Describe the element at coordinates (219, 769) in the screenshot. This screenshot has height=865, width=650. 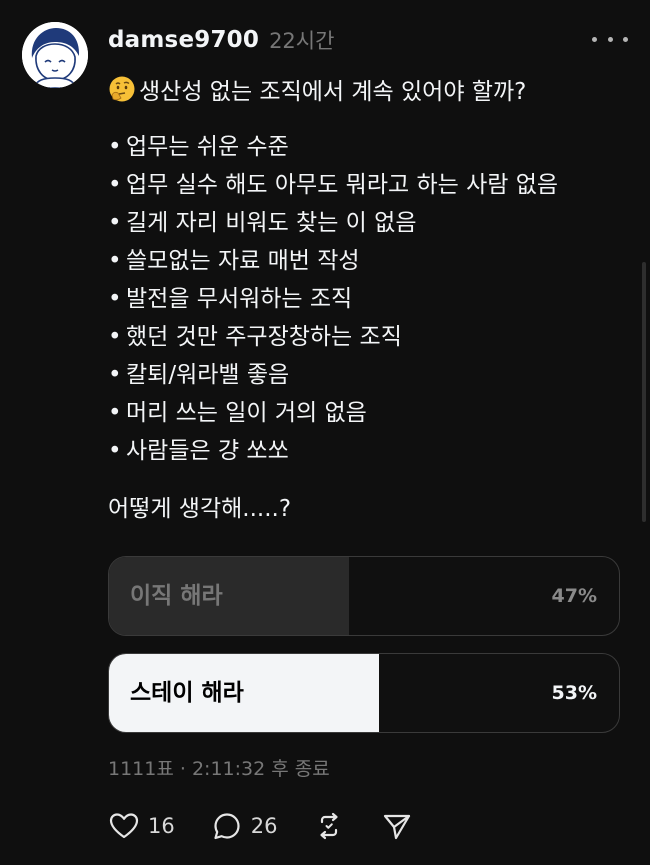
I see `poll-meta: 1111표 · 2:11:32 후 종료` at that location.